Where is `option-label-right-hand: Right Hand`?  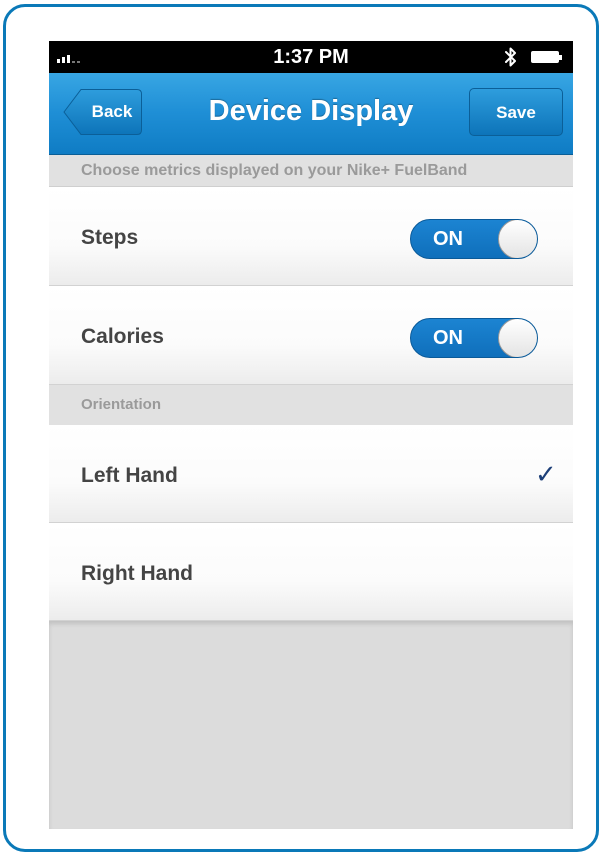 option-label-right-hand: Right Hand is located at coordinates (137, 573).